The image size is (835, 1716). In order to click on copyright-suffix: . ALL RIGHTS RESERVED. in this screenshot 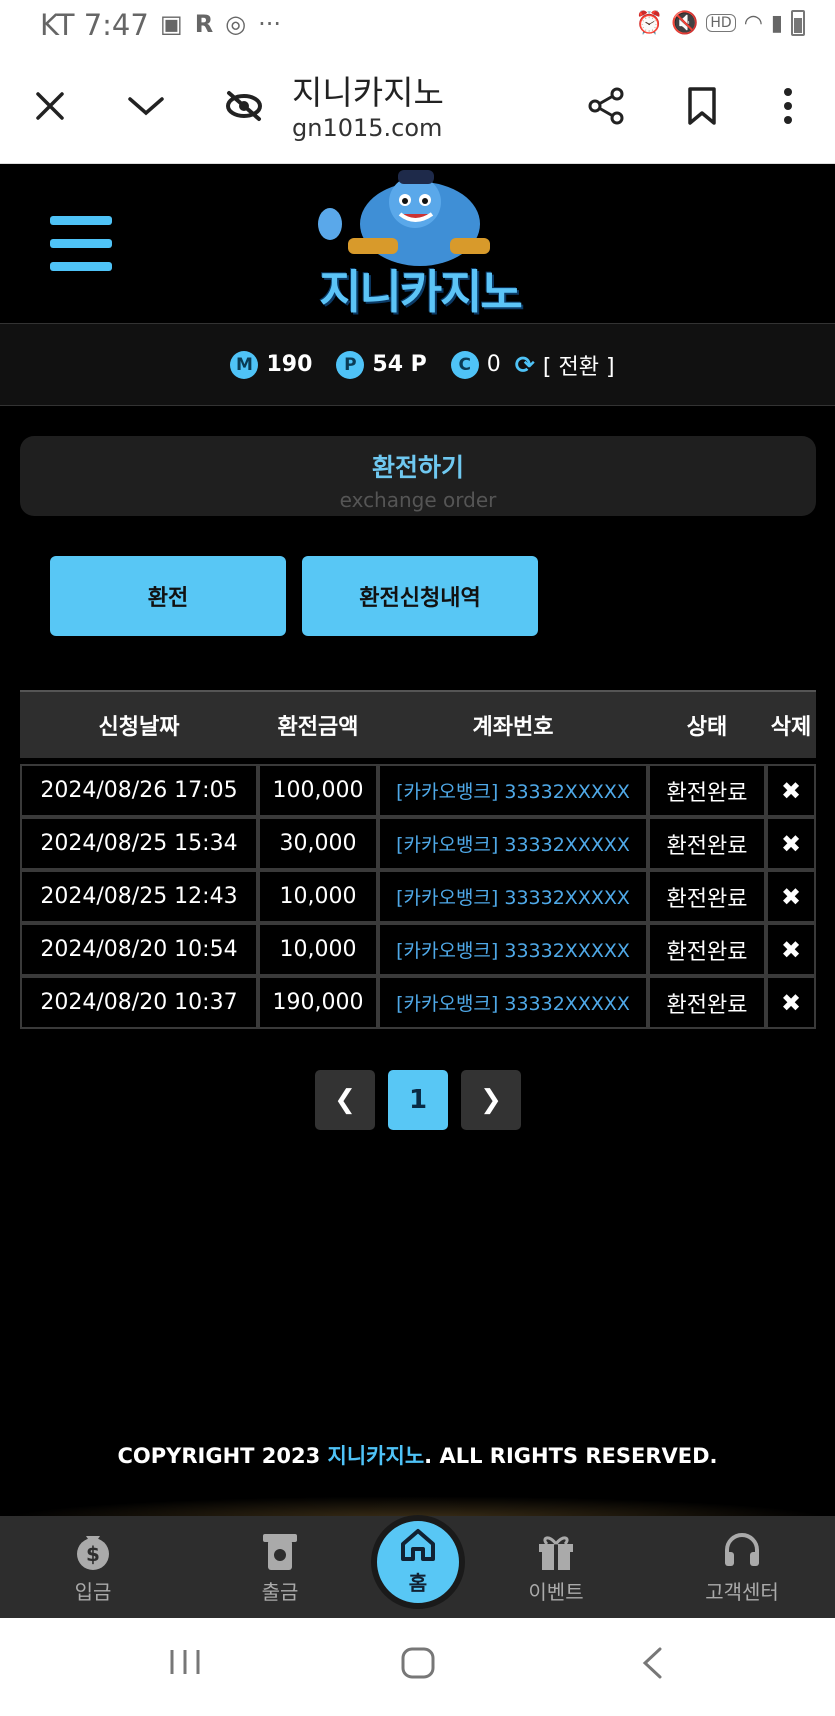, I will do `click(571, 1456)`.